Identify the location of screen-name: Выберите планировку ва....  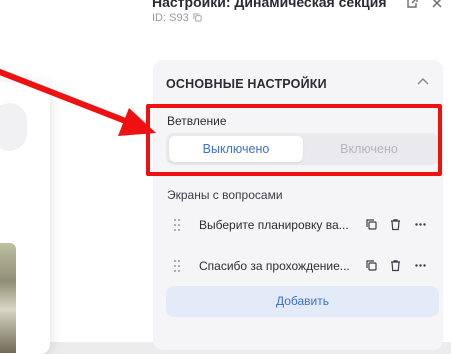
(274, 225).